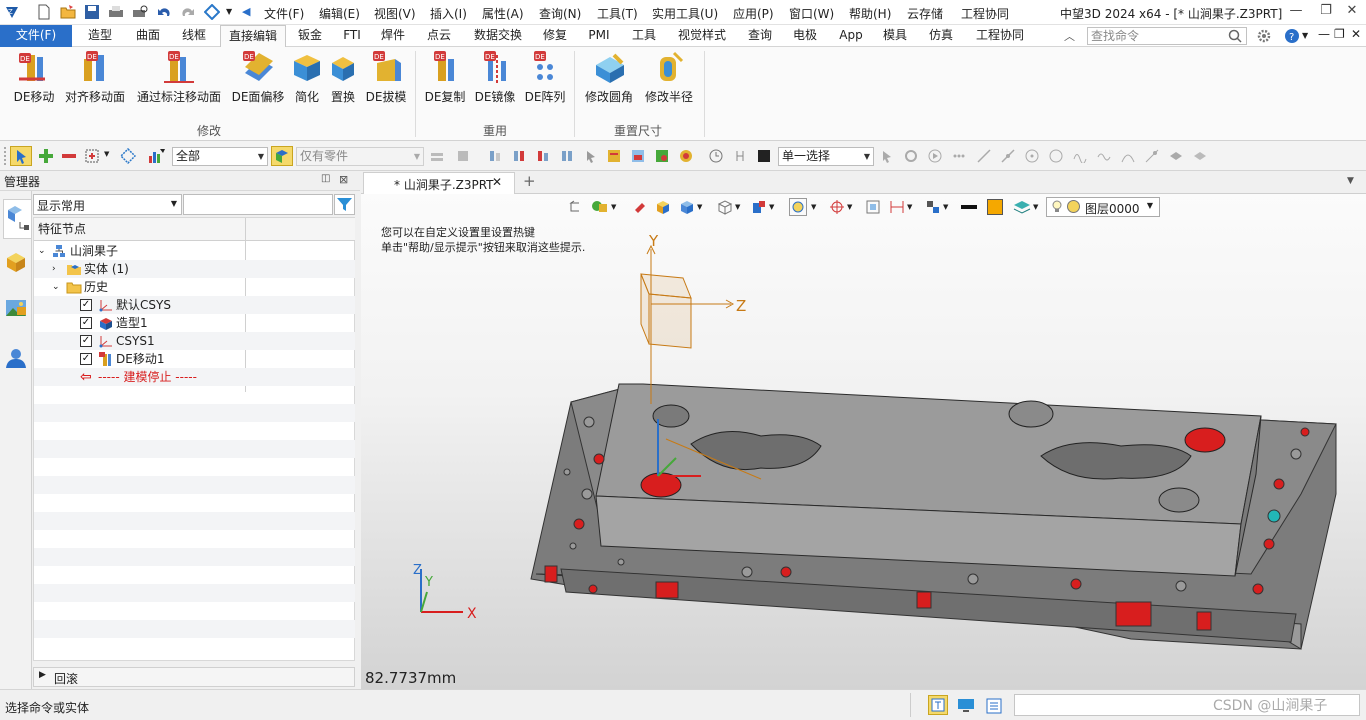 The height and width of the screenshot is (720, 1366). What do you see at coordinates (498, 36) in the screenshot?
I see `tab-data-exchange: 数据交换` at bounding box center [498, 36].